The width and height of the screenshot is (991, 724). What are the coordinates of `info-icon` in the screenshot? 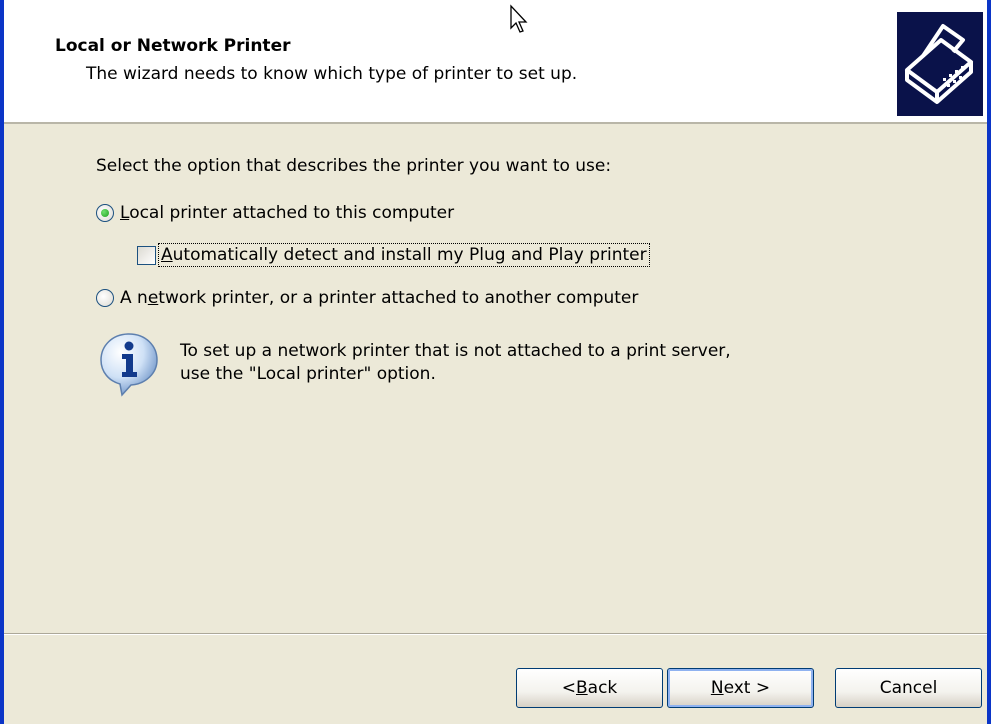 It's located at (129, 365).